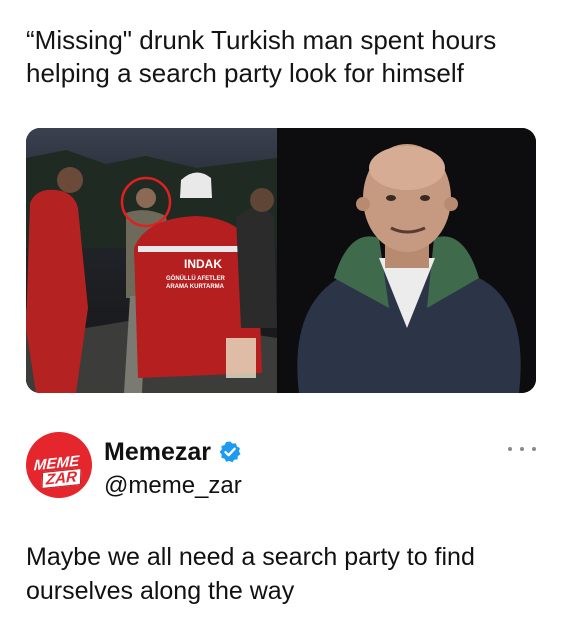 The height and width of the screenshot is (640, 562). I want to click on jacket-text-main: INDAK, so click(203, 264).